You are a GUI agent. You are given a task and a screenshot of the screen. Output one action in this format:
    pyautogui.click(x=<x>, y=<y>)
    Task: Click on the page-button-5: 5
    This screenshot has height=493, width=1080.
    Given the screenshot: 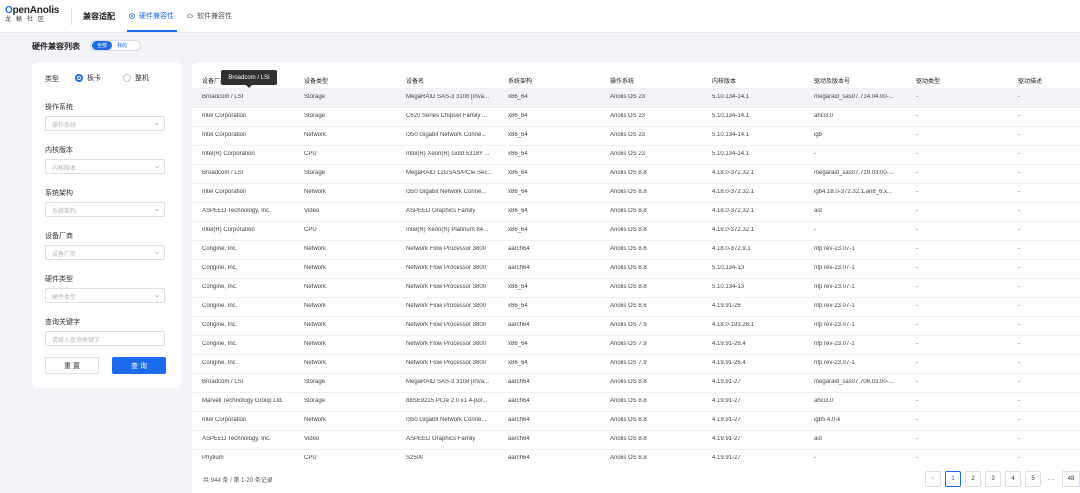 What is the action you would take?
    pyautogui.click(x=1033, y=479)
    